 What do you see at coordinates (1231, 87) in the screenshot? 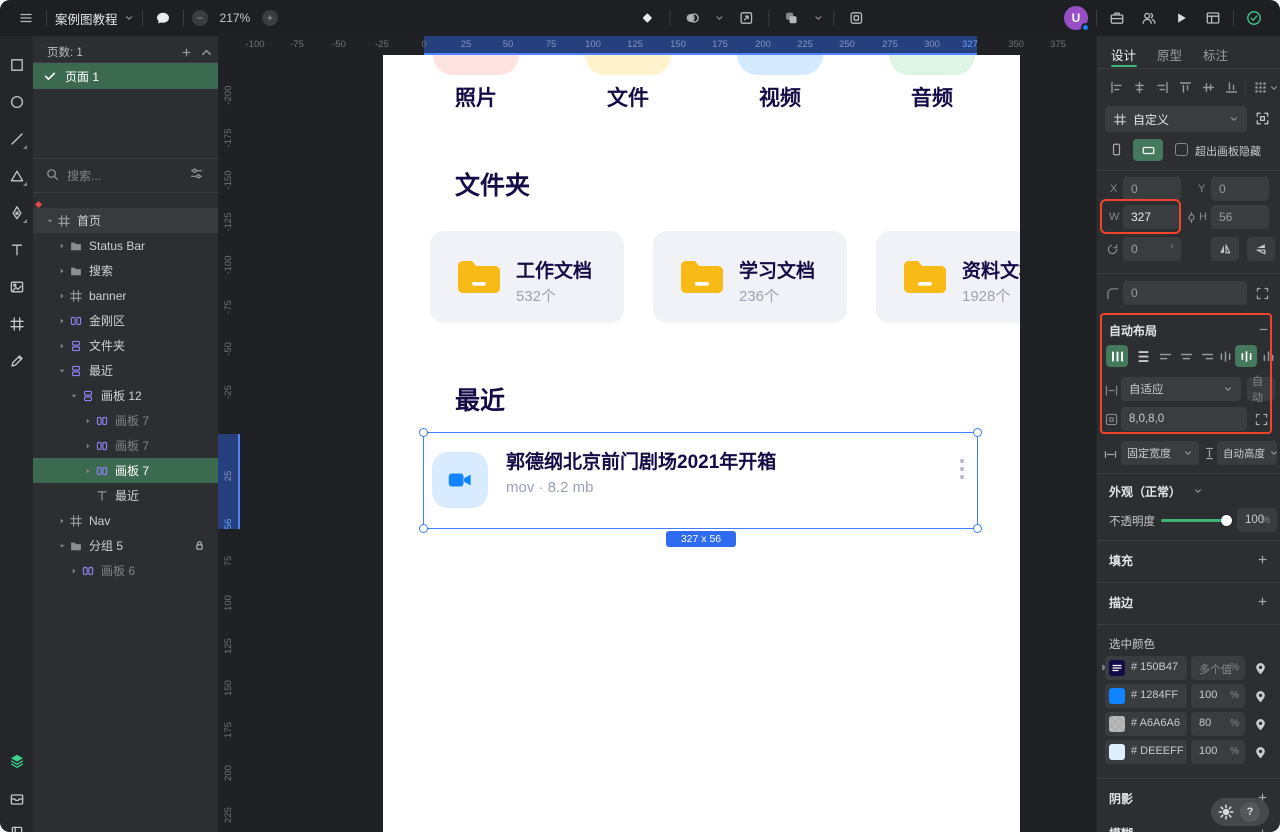
I see `align-bottom-icon` at bounding box center [1231, 87].